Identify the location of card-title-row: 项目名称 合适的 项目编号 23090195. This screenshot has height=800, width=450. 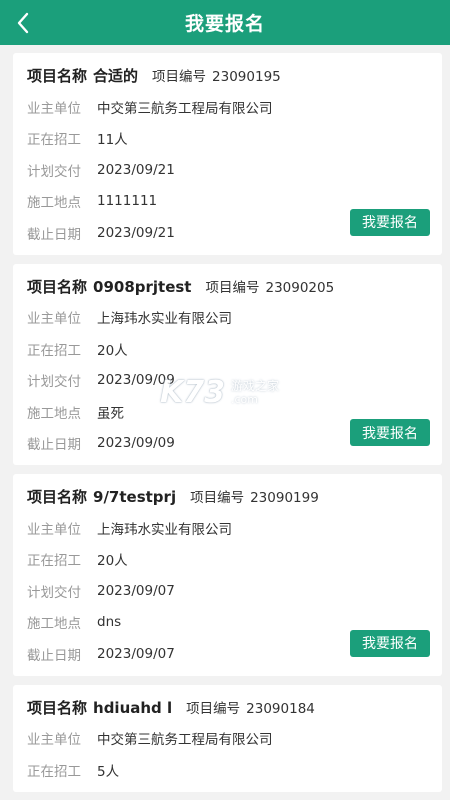
(227, 76).